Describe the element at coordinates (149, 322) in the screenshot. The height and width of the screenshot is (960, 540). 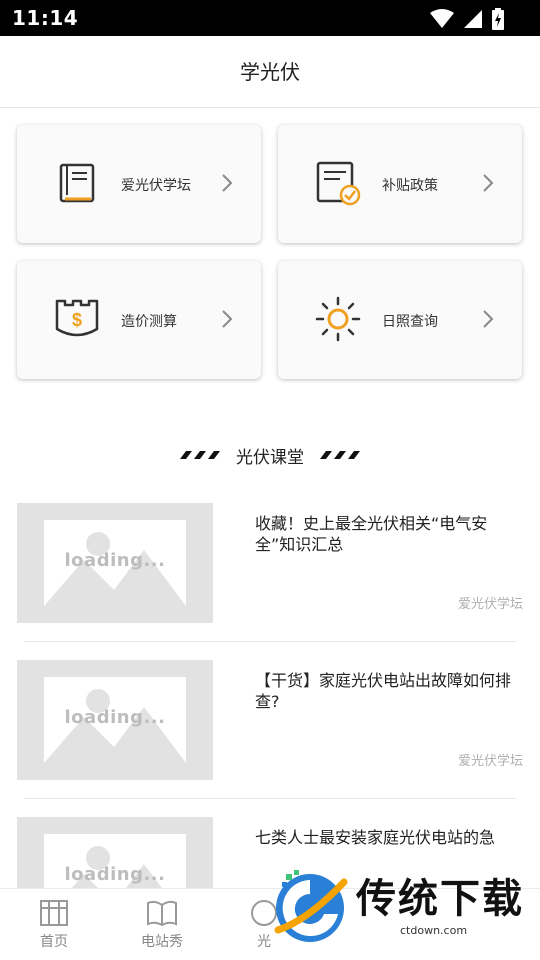
I see `card-label: 造价测算` at that location.